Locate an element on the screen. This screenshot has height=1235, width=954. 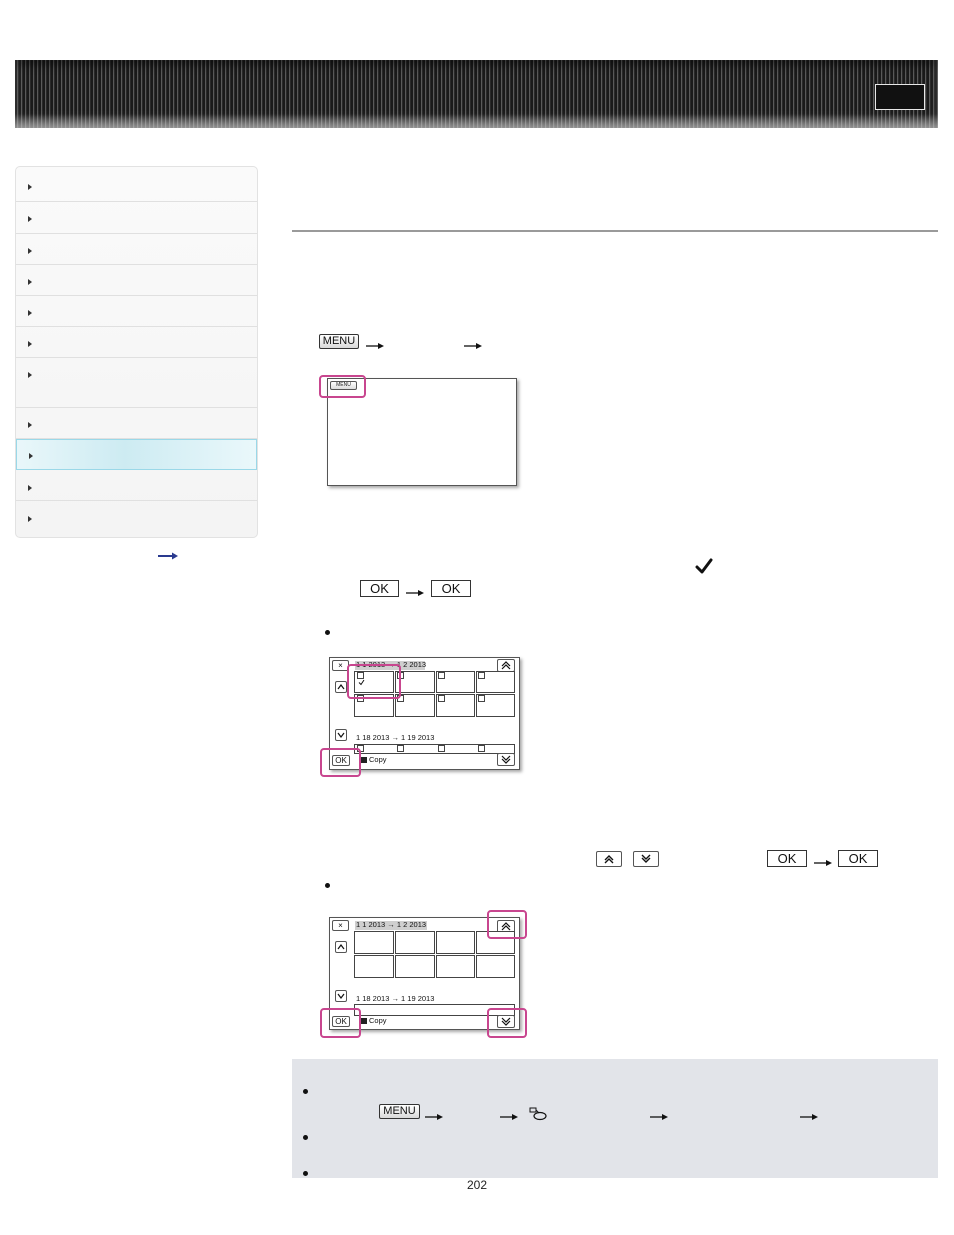
close-icon: × is located at coordinates (340, 925).